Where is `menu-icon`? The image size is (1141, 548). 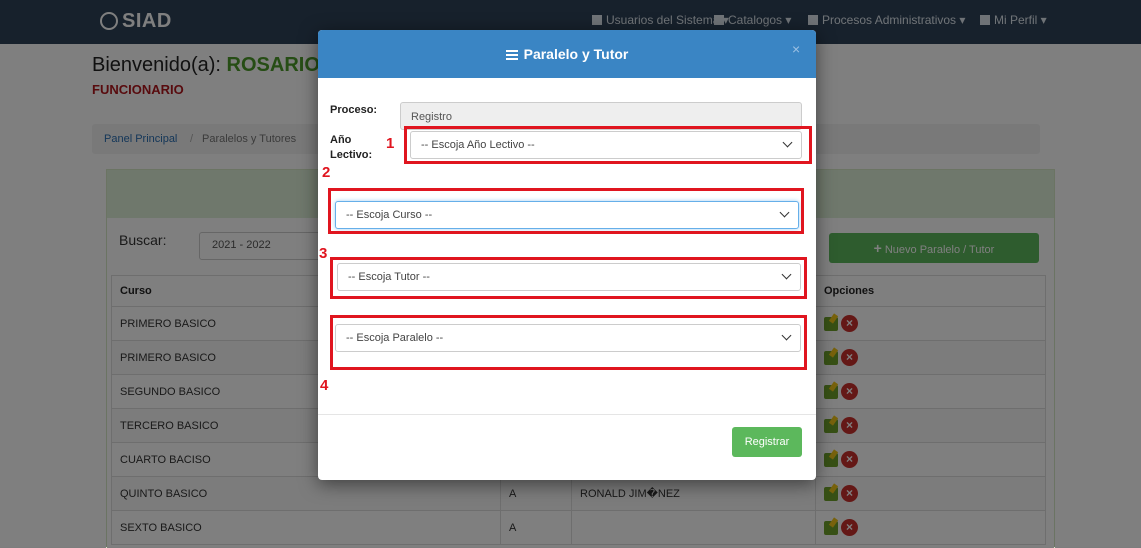
menu-icon is located at coordinates (511, 55).